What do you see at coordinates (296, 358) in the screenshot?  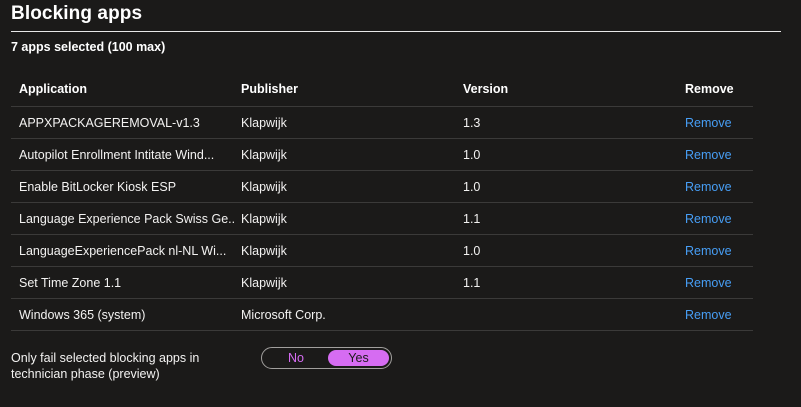 I see `toggle-option-no: No` at bounding box center [296, 358].